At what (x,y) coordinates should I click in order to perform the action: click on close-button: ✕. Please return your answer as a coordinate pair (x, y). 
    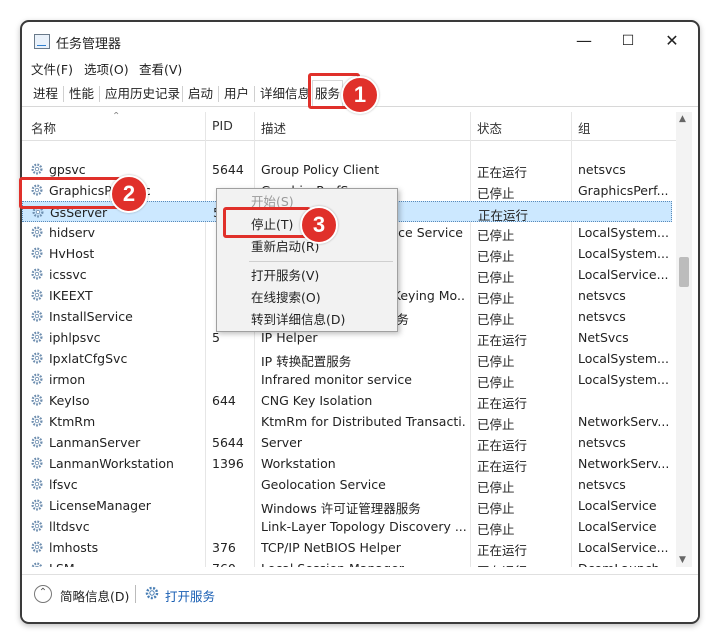
    Looking at the image, I should click on (672, 41).